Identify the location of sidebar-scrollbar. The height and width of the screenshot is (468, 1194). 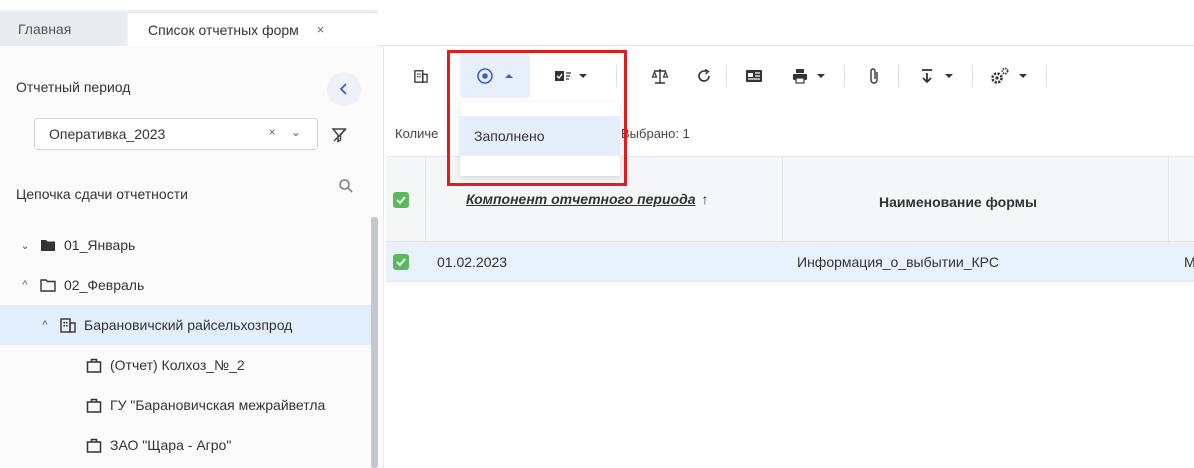
(374, 342).